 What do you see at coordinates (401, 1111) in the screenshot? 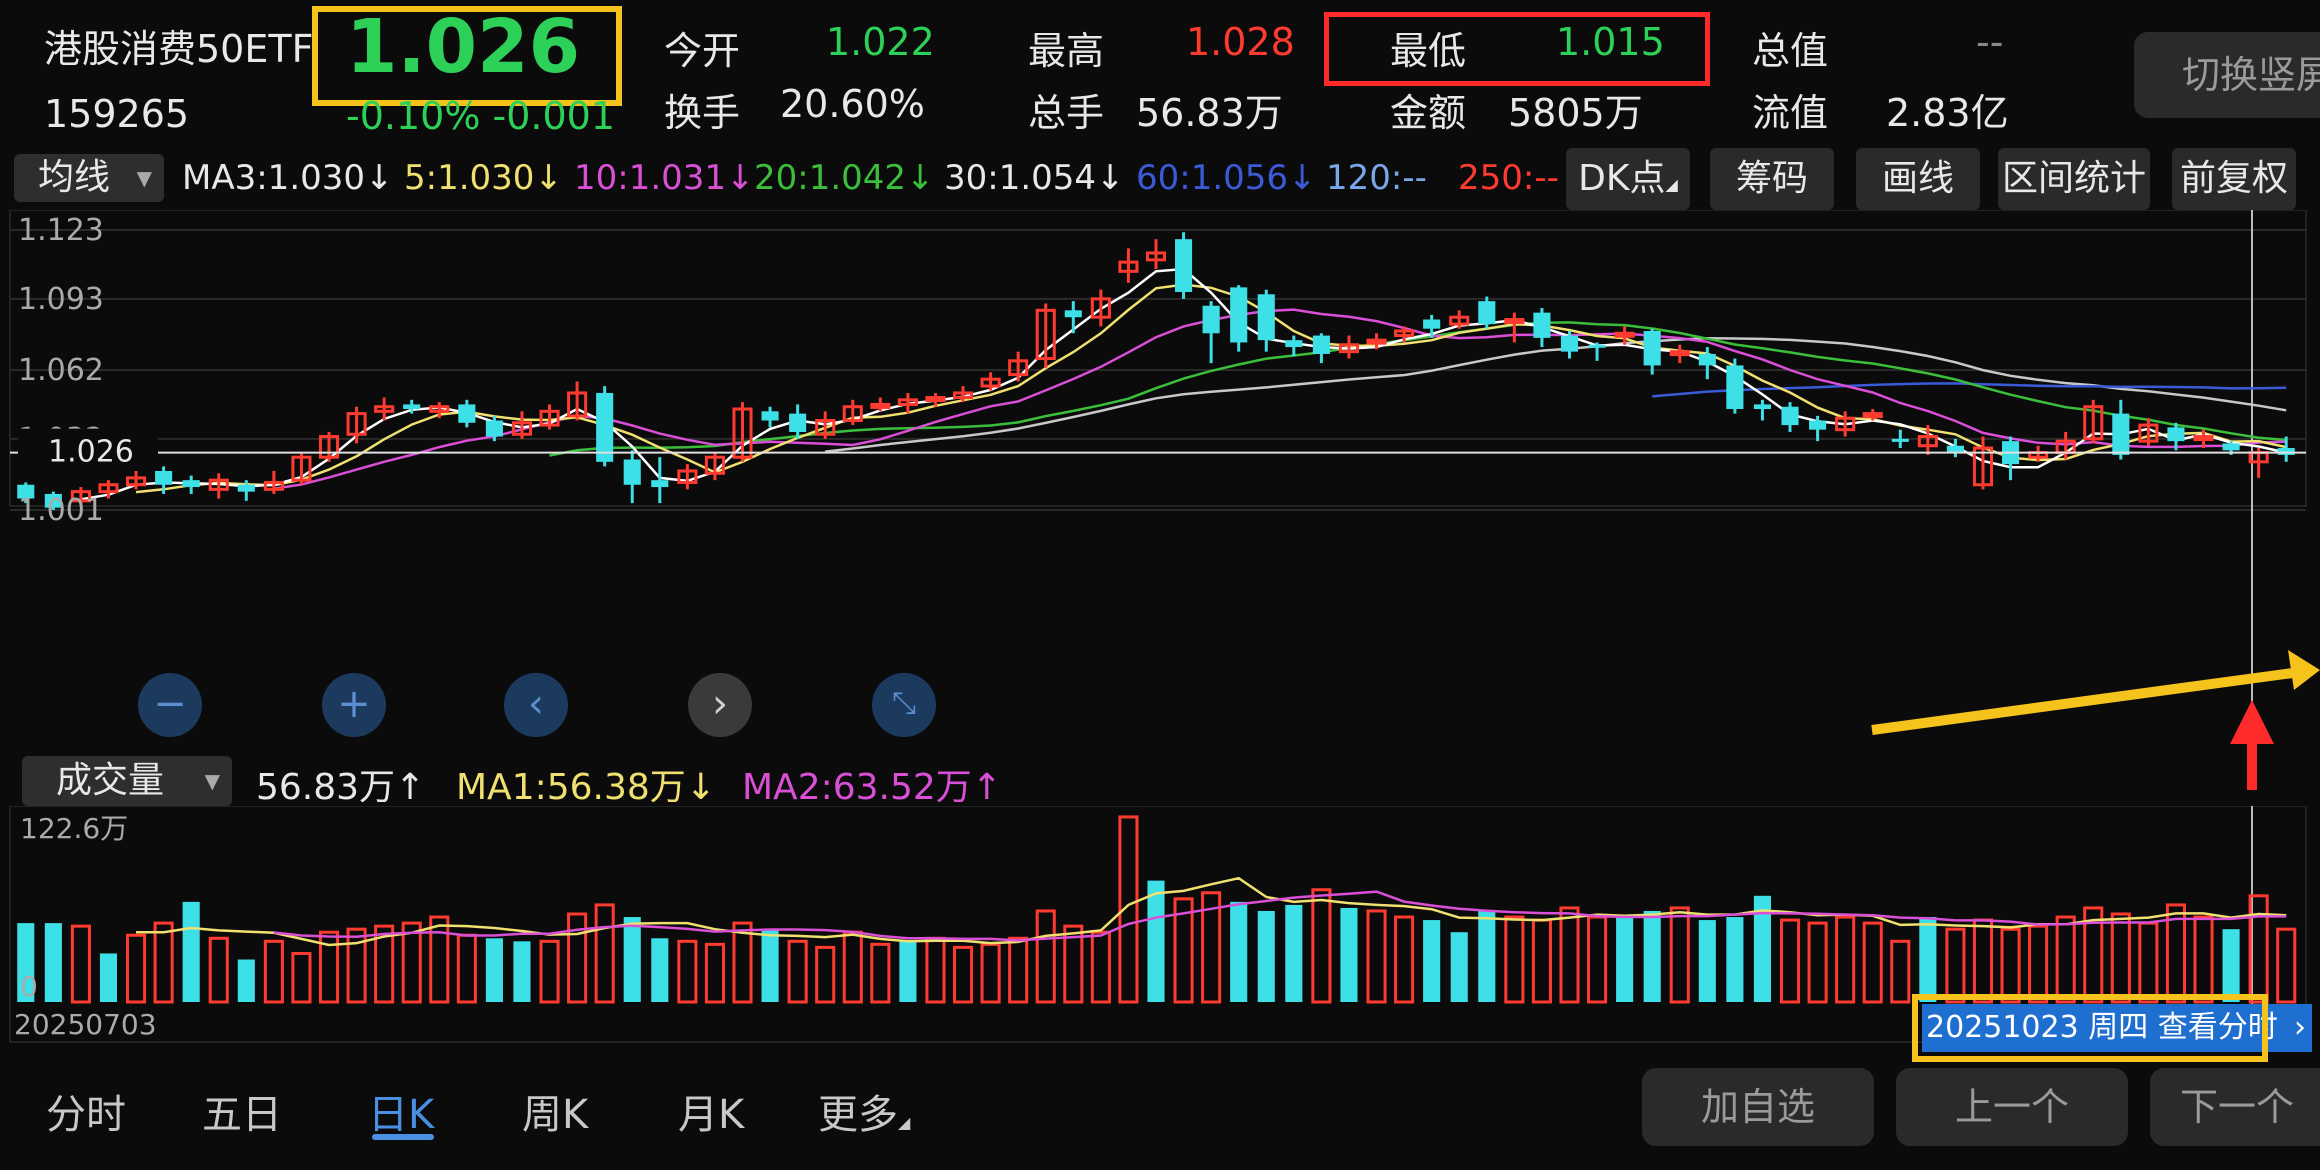
I see `tab-daily-k: 日K` at bounding box center [401, 1111].